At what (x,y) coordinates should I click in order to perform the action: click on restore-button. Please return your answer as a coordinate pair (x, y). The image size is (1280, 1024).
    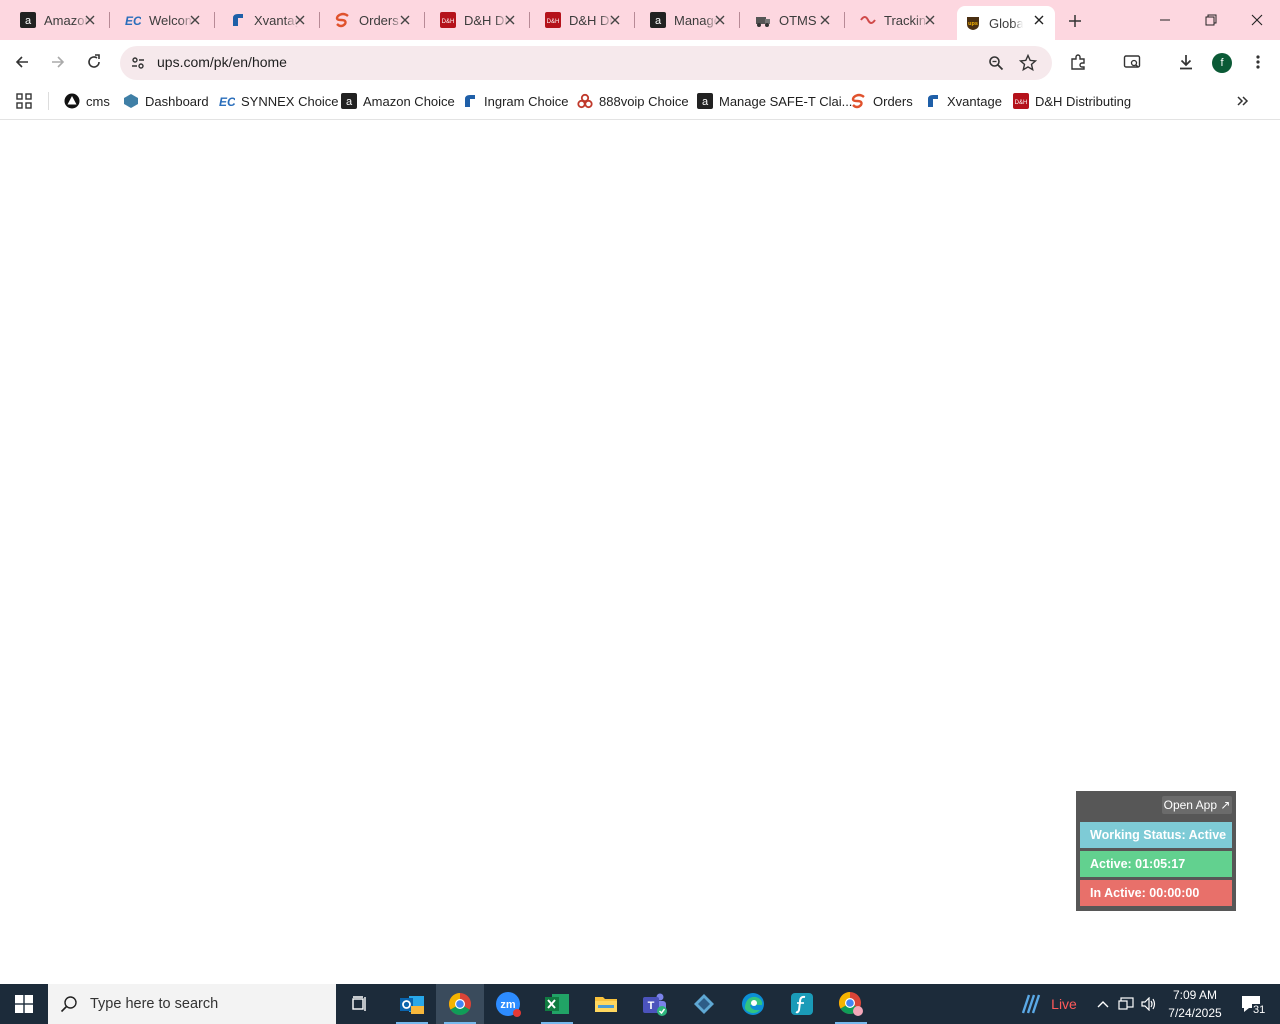
    Looking at the image, I should click on (1211, 20).